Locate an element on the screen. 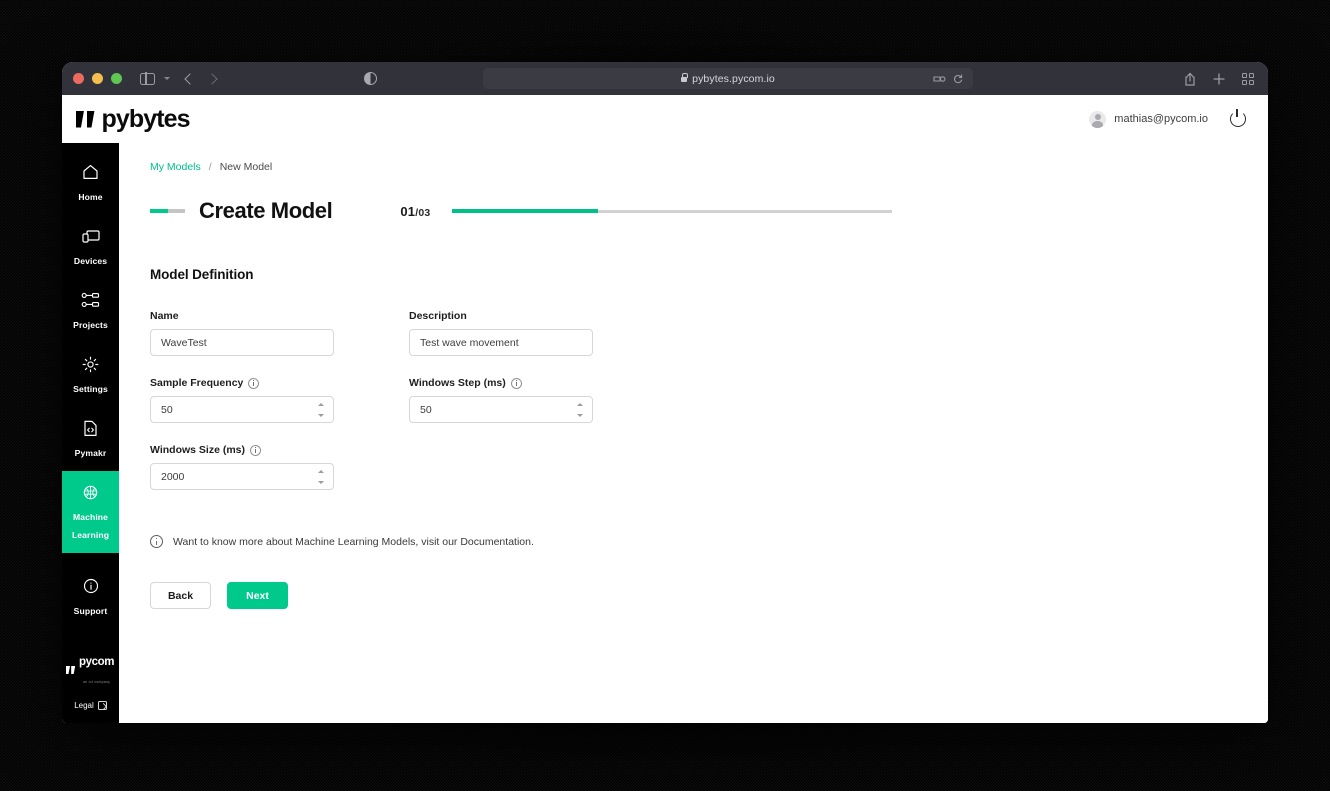 The height and width of the screenshot is (791, 1330). sidebar-item-devices: Devices is located at coordinates (90, 247).